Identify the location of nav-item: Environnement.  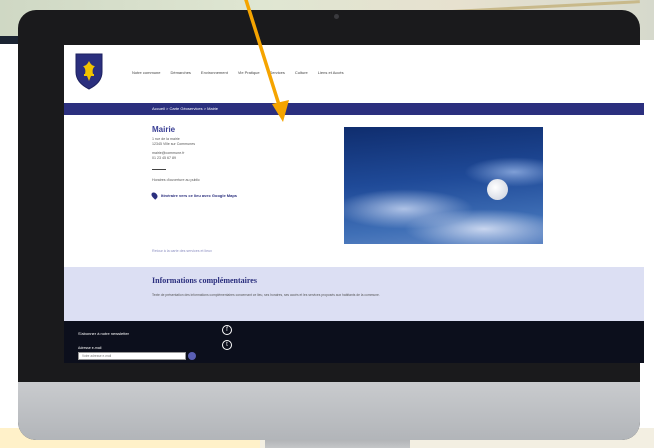
(214, 72).